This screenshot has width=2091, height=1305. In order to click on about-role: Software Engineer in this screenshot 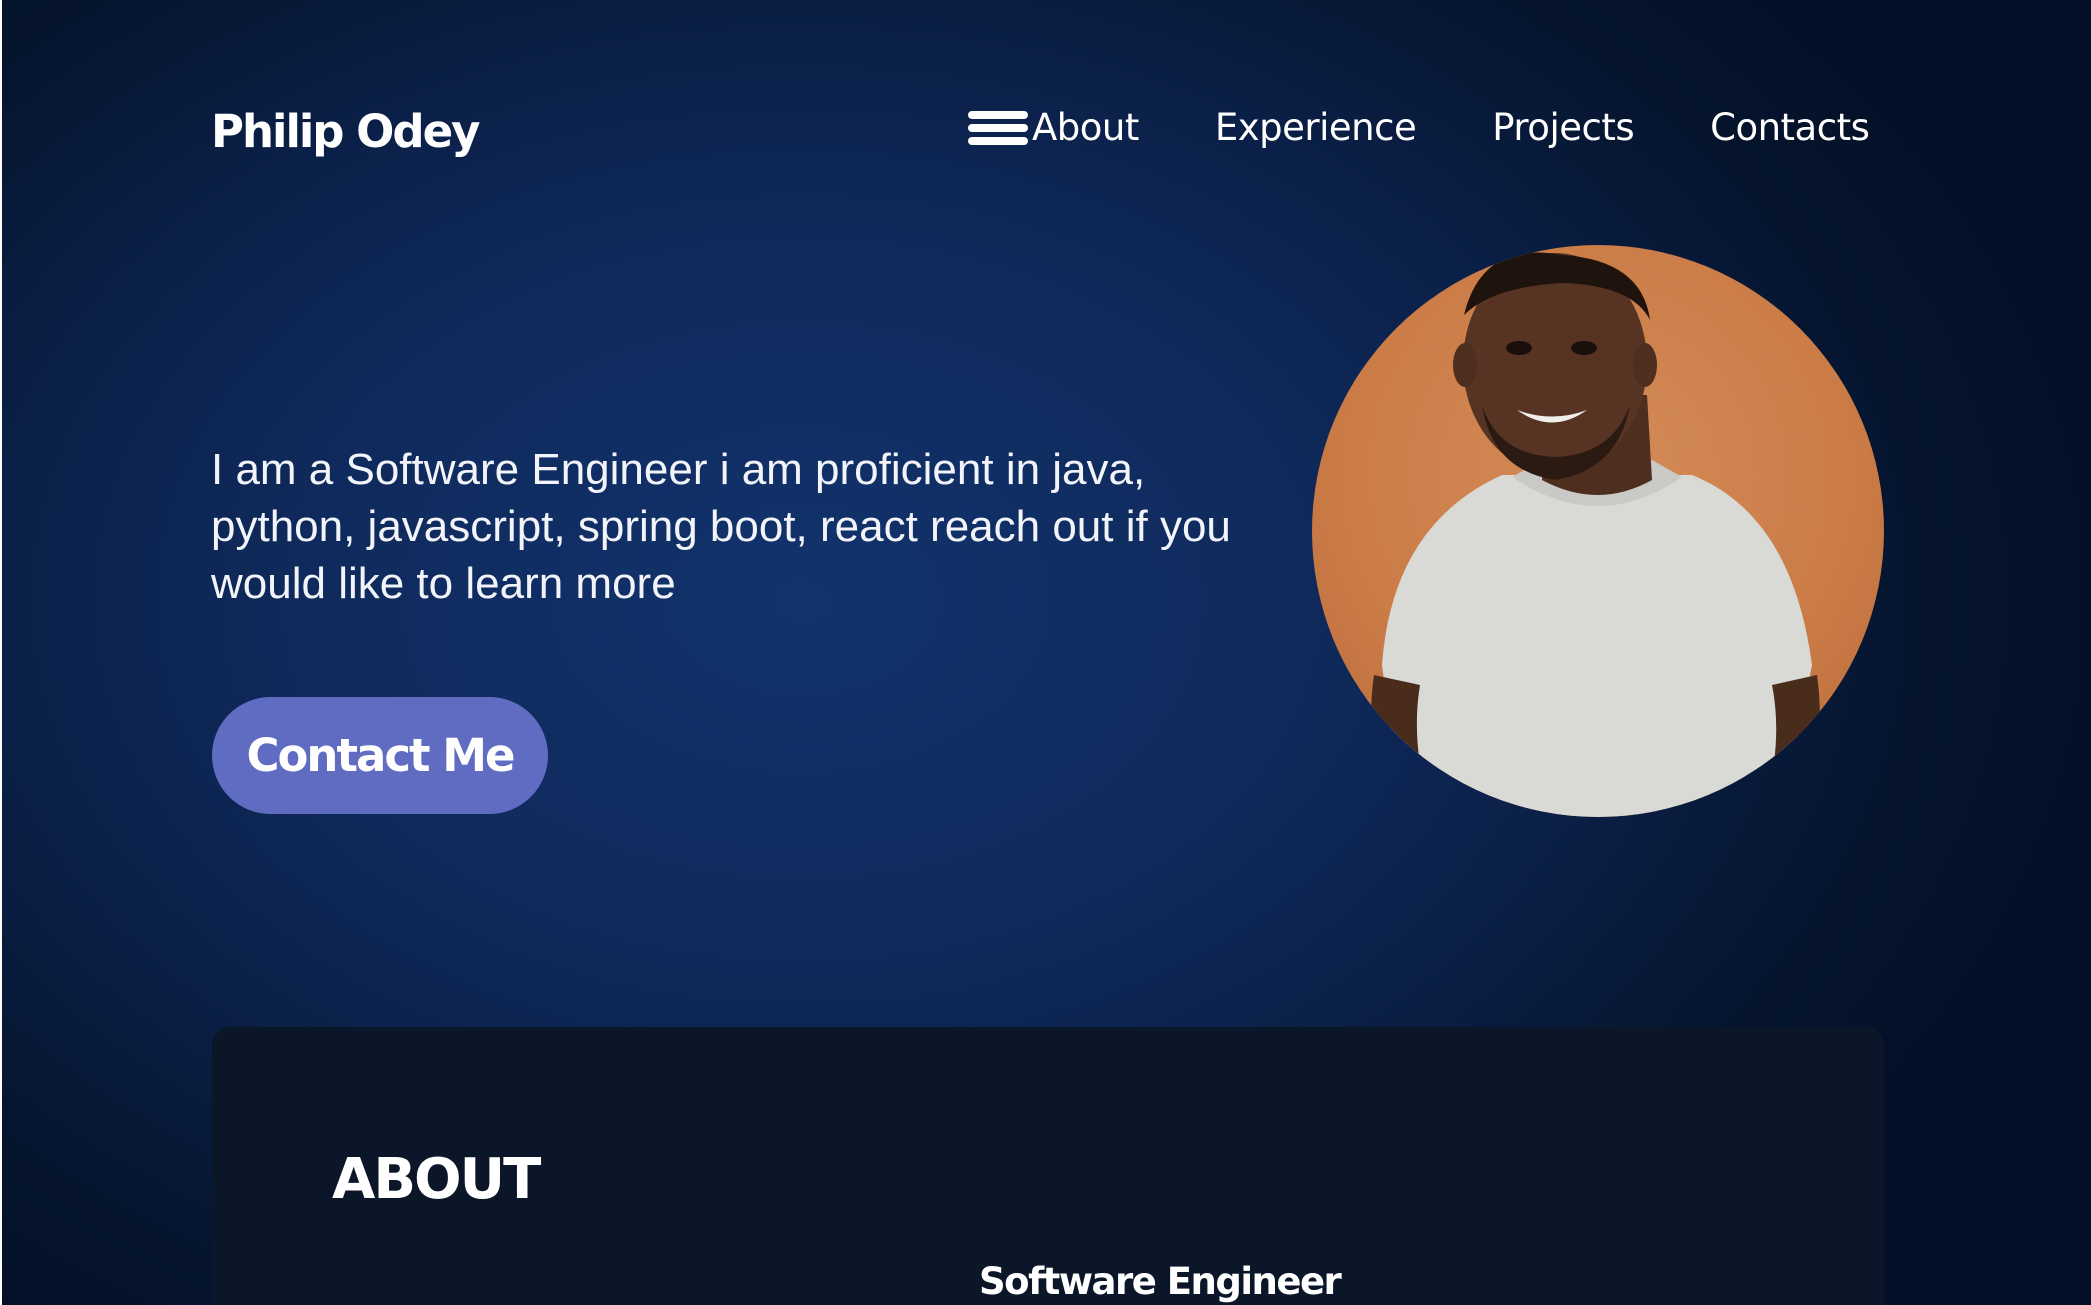, I will do `click(1160, 1281)`.